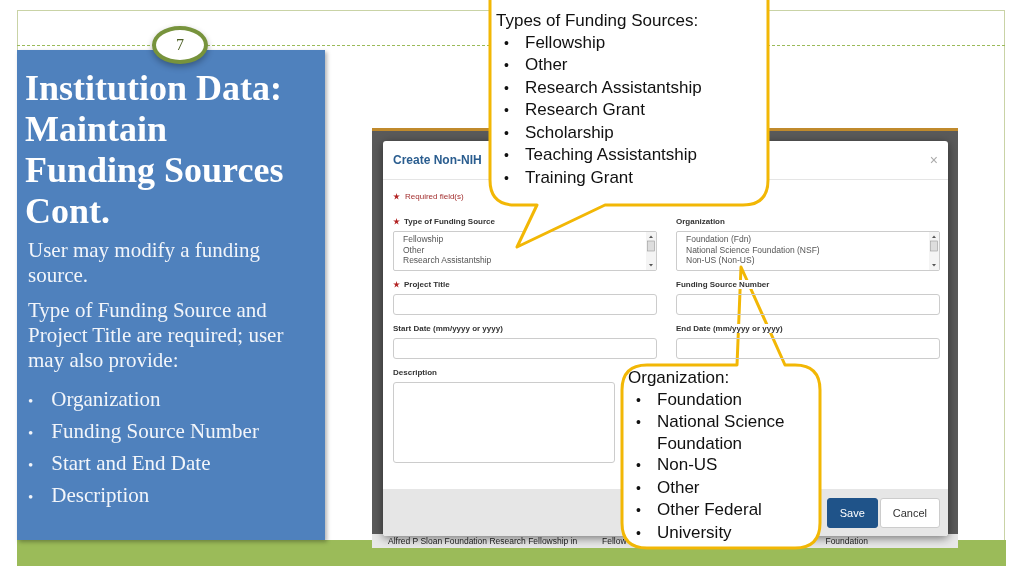 The image size is (1024, 575). I want to click on bullet-text: Funding Source Number, so click(155, 431).